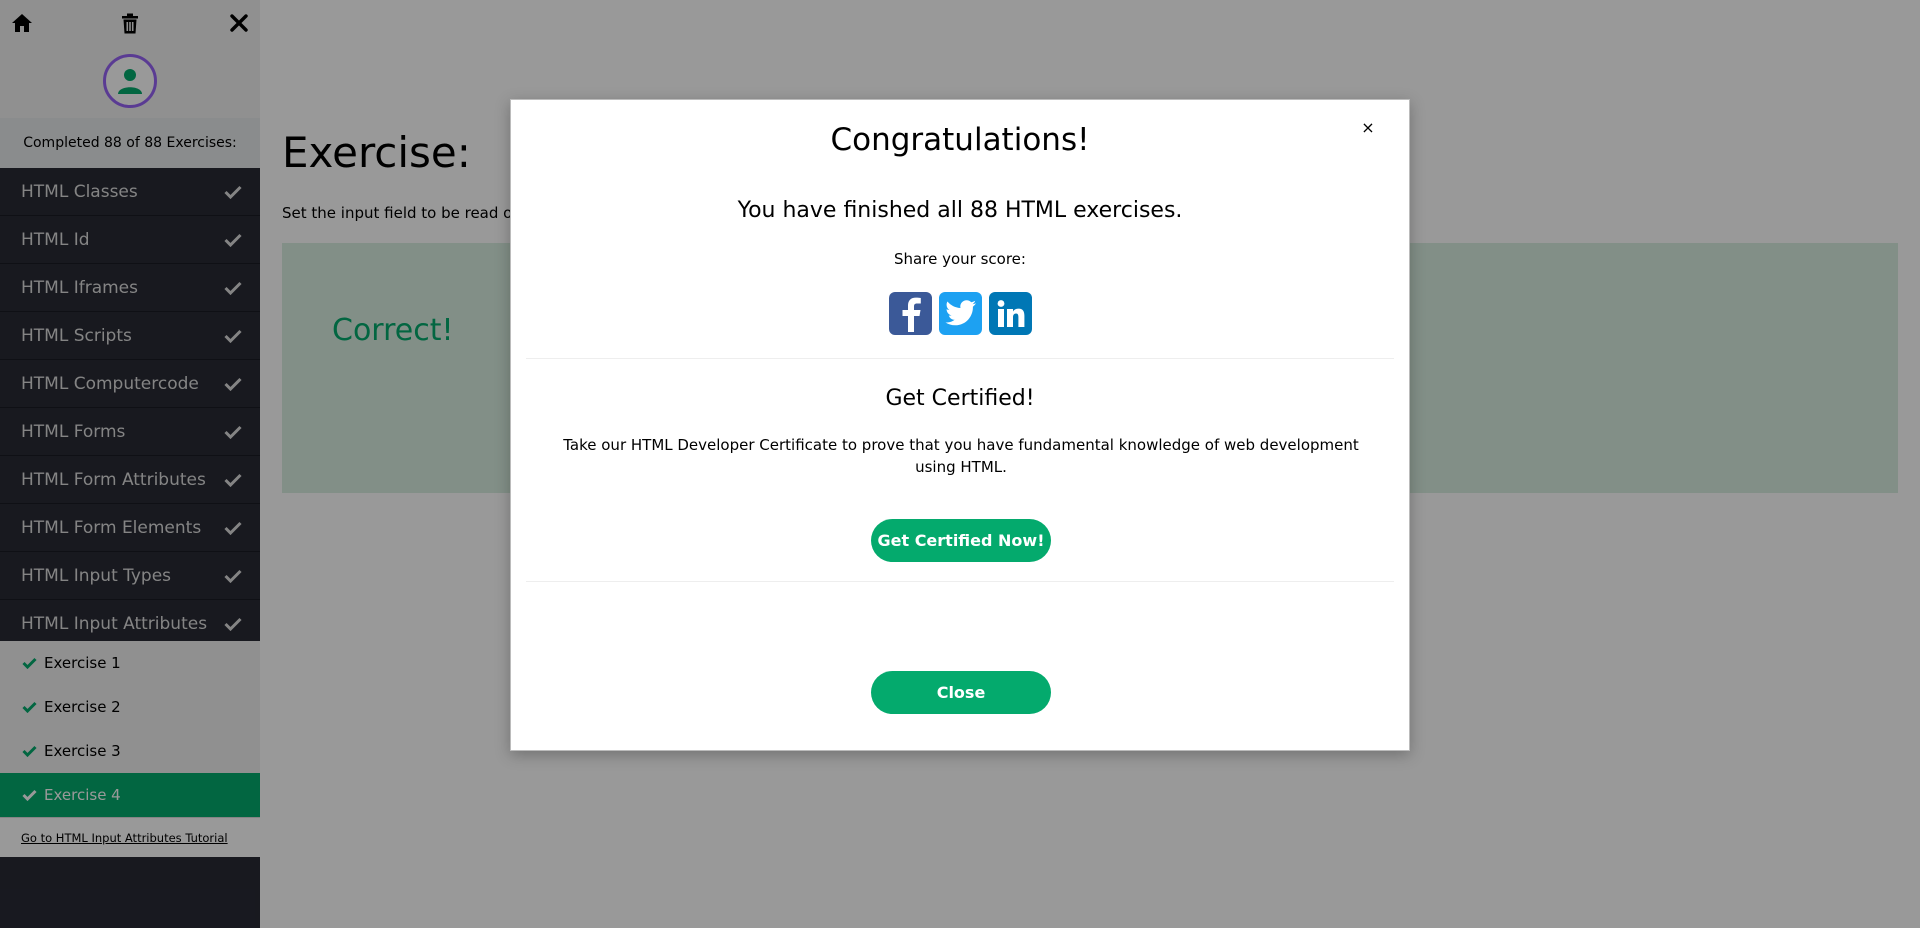 The image size is (1920, 928). I want to click on social-buttons, so click(960, 313).